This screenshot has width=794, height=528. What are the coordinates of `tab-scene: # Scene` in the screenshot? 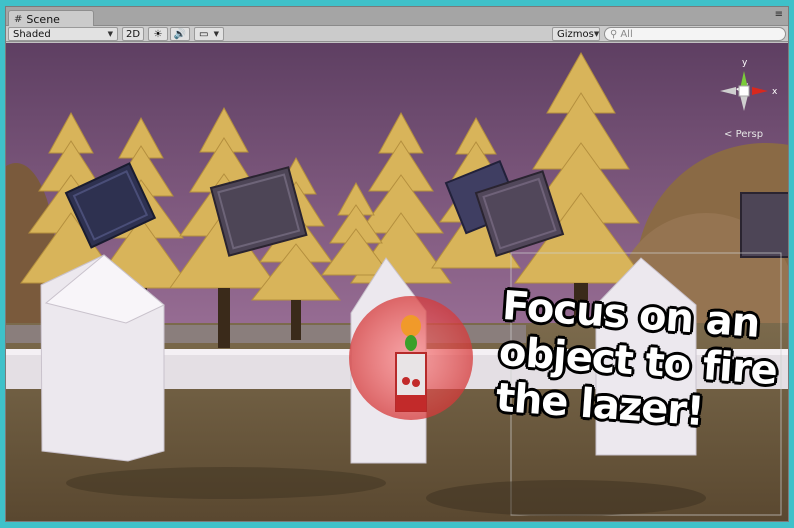 It's located at (51, 18).